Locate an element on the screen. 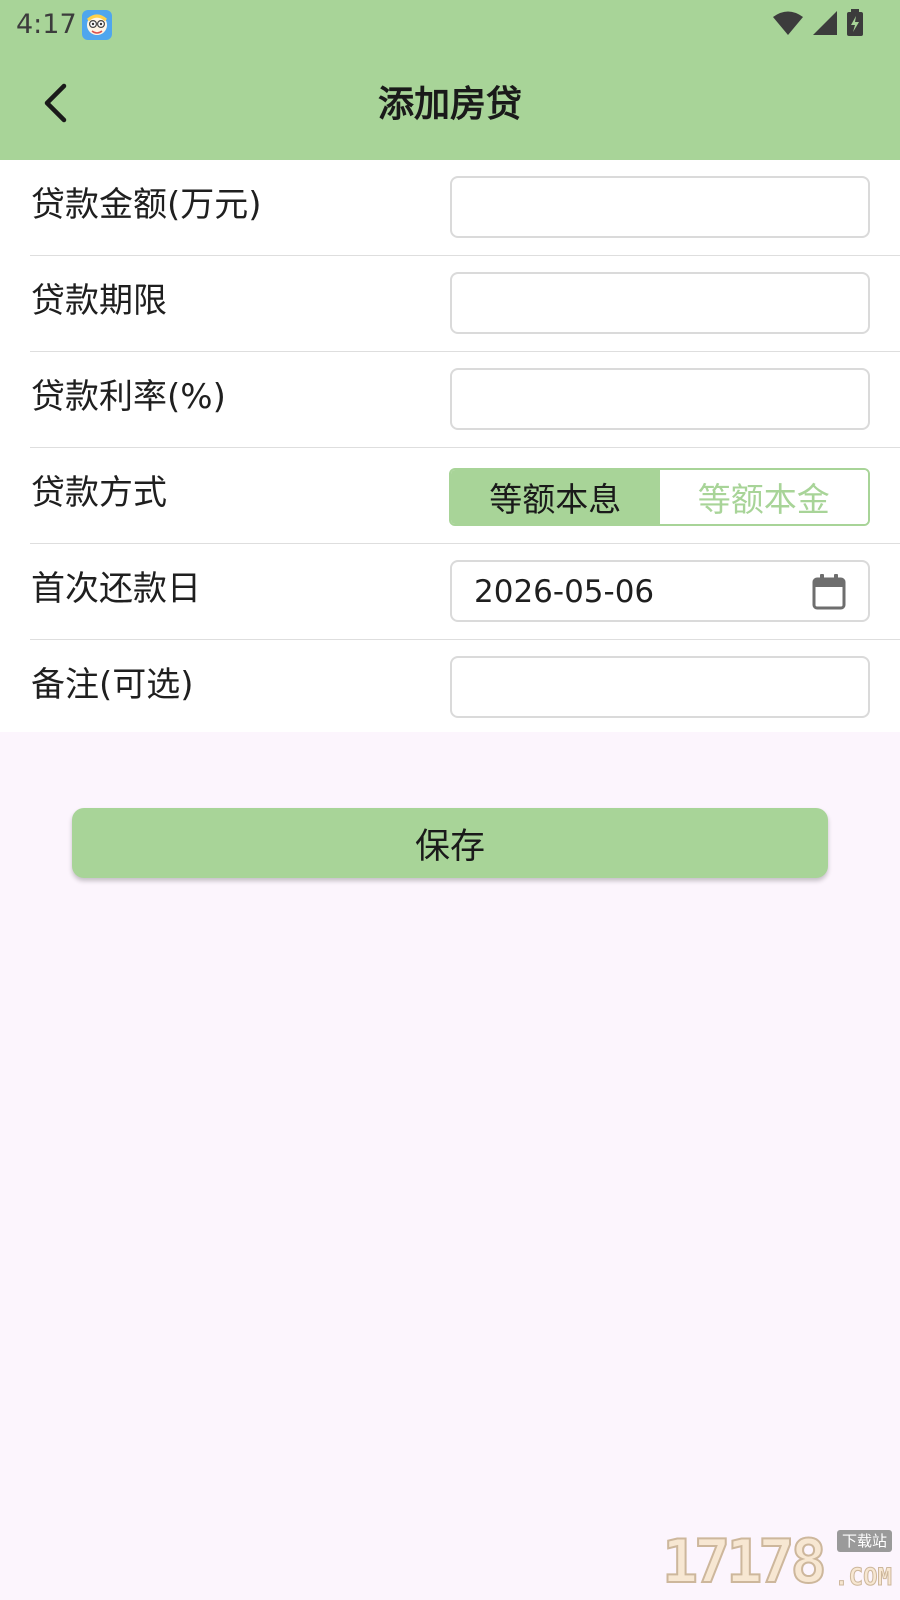 The image size is (900, 1600). loan-term-row: 贷款期限 is located at coordinates (465, 304).